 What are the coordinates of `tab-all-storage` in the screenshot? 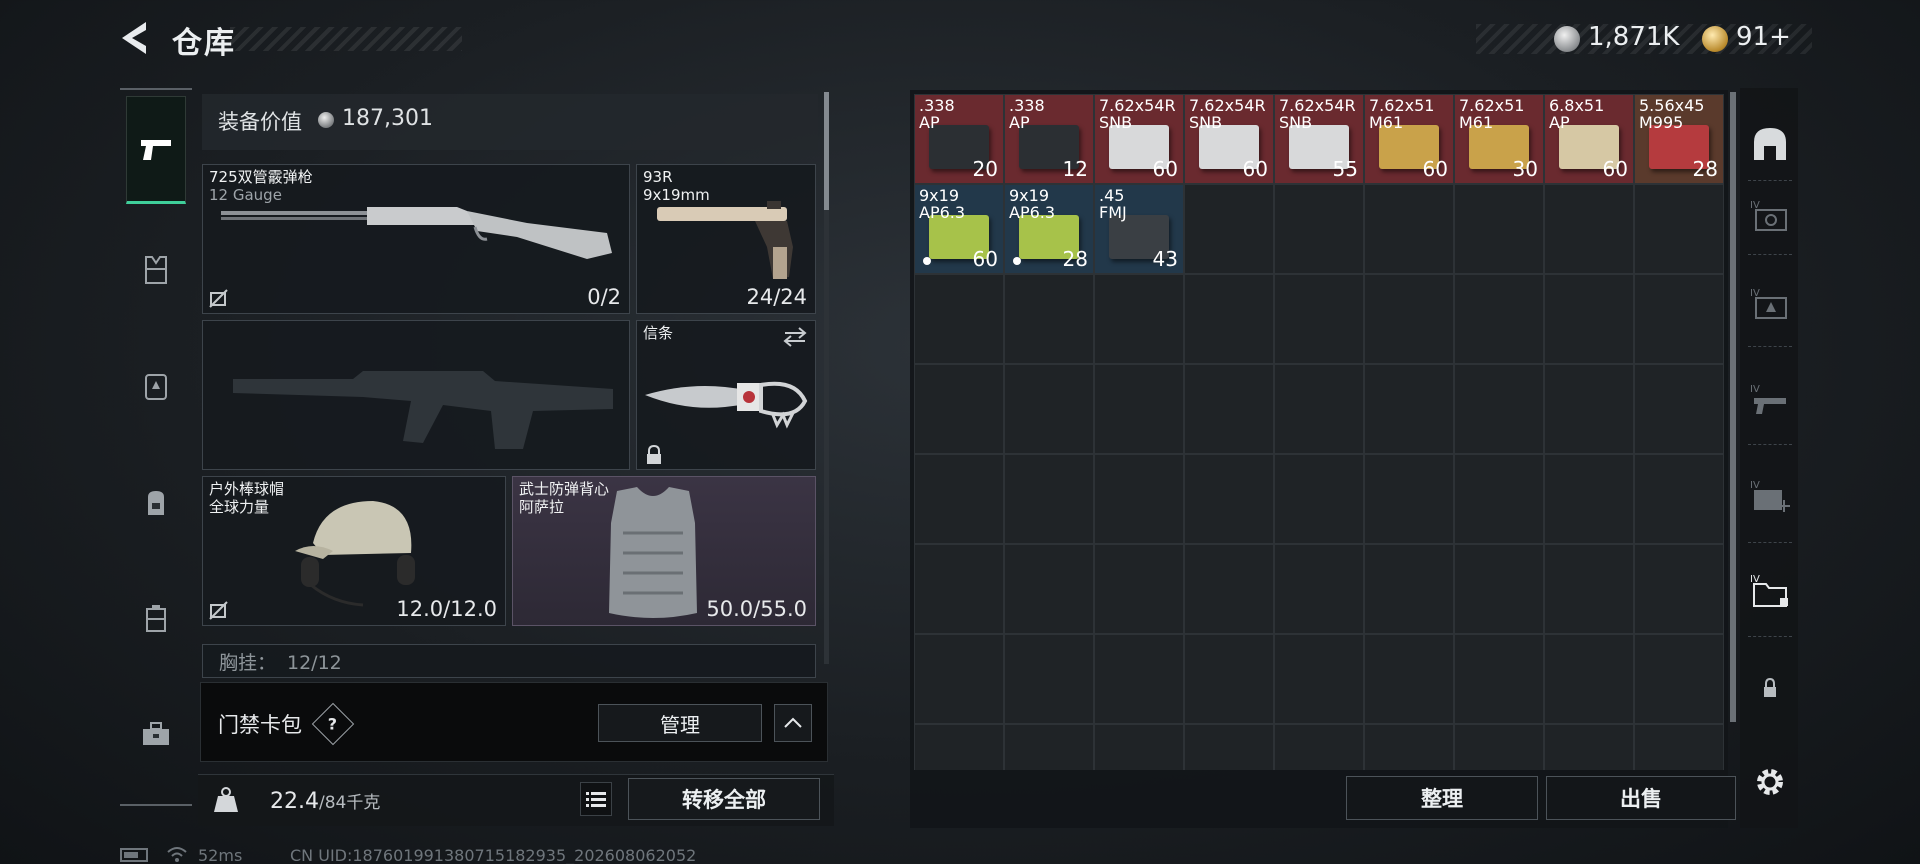 It's located at (1770, 144).